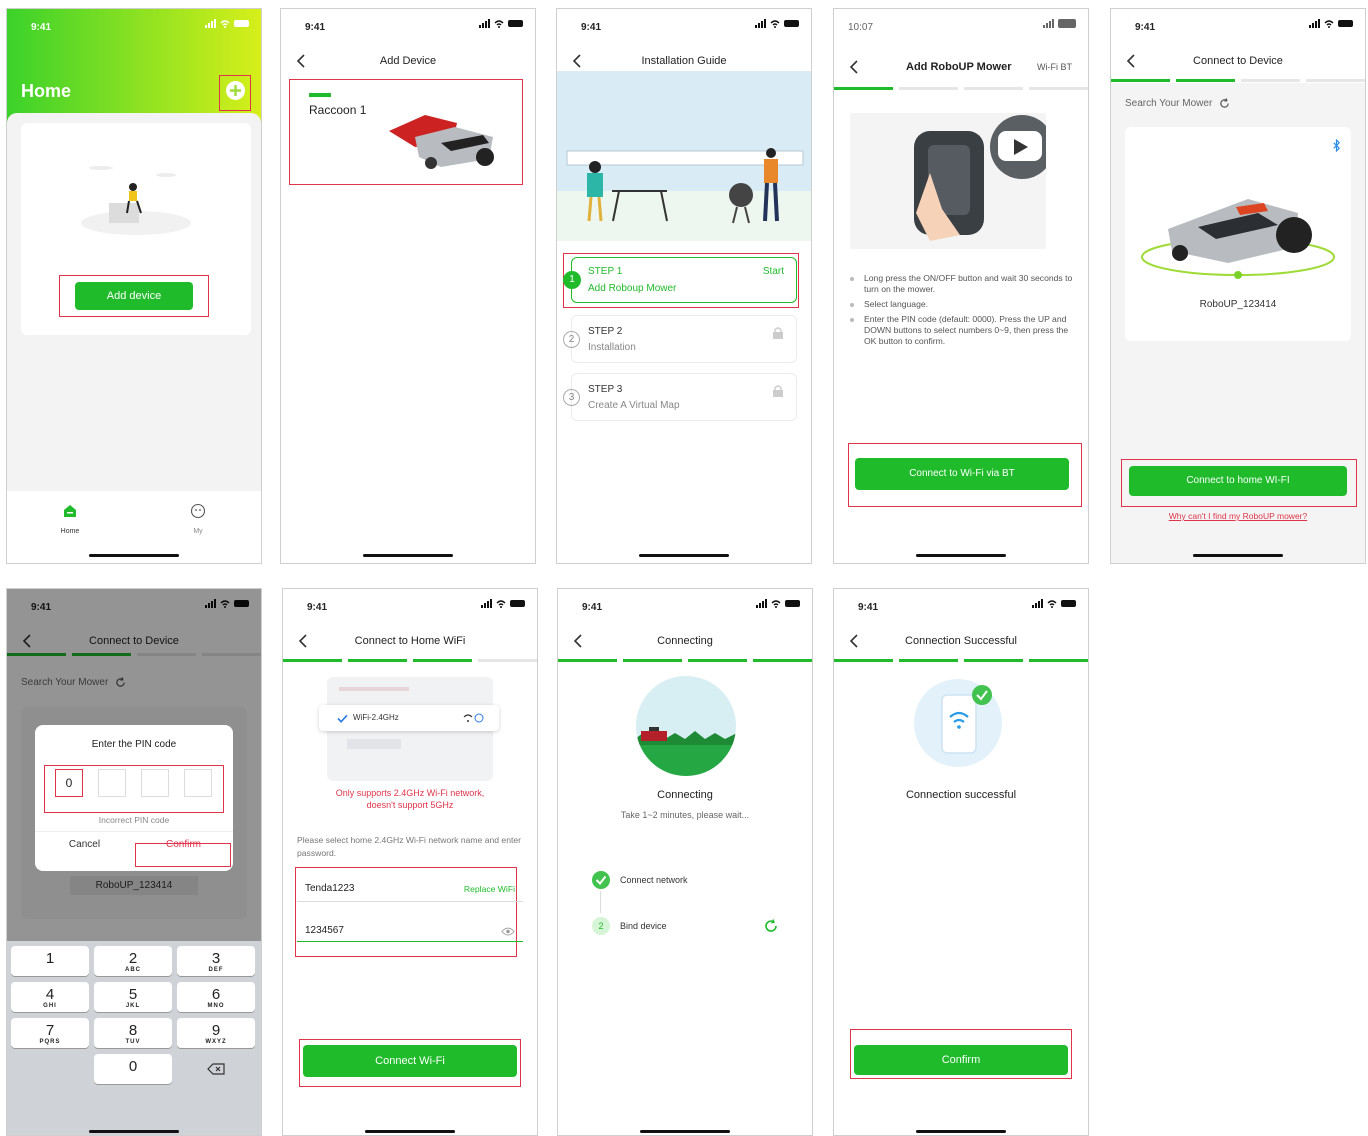  Describe the element at coordinates (134, 831) in the screenshot. I see `divider` at that location.